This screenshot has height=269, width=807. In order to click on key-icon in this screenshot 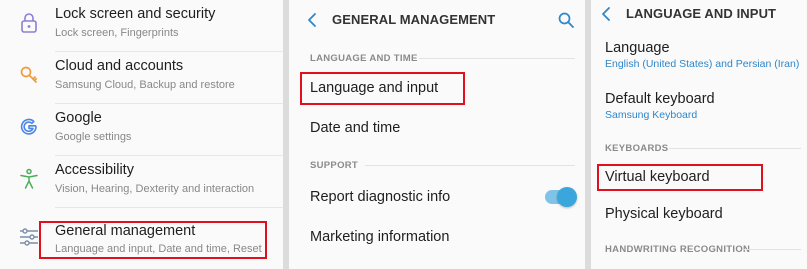, I will do `click(29, 75)`.